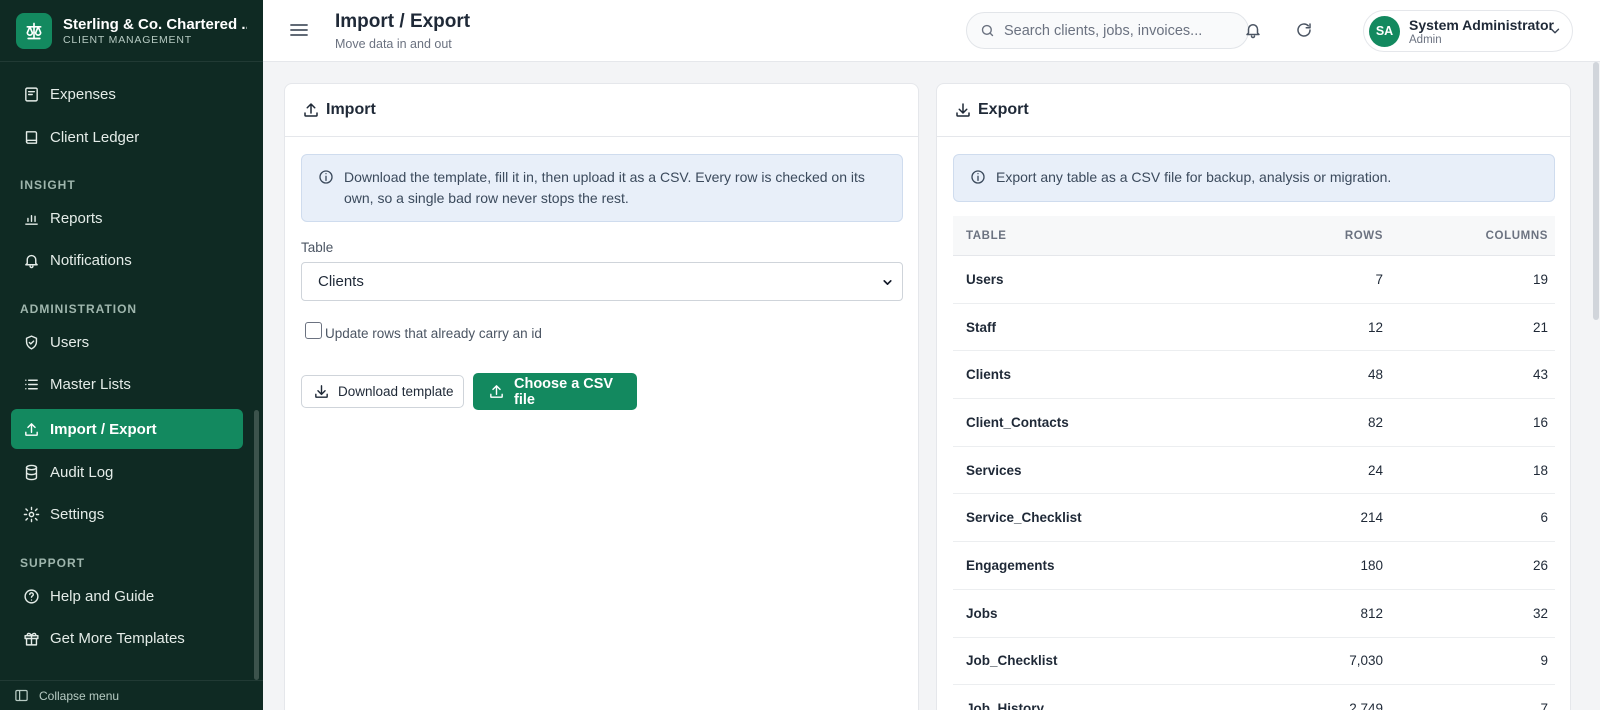 The image size is (1600, 710). Describe the element at coordinates (1119, 30) in the screenshot. I see `search-input` at that location.